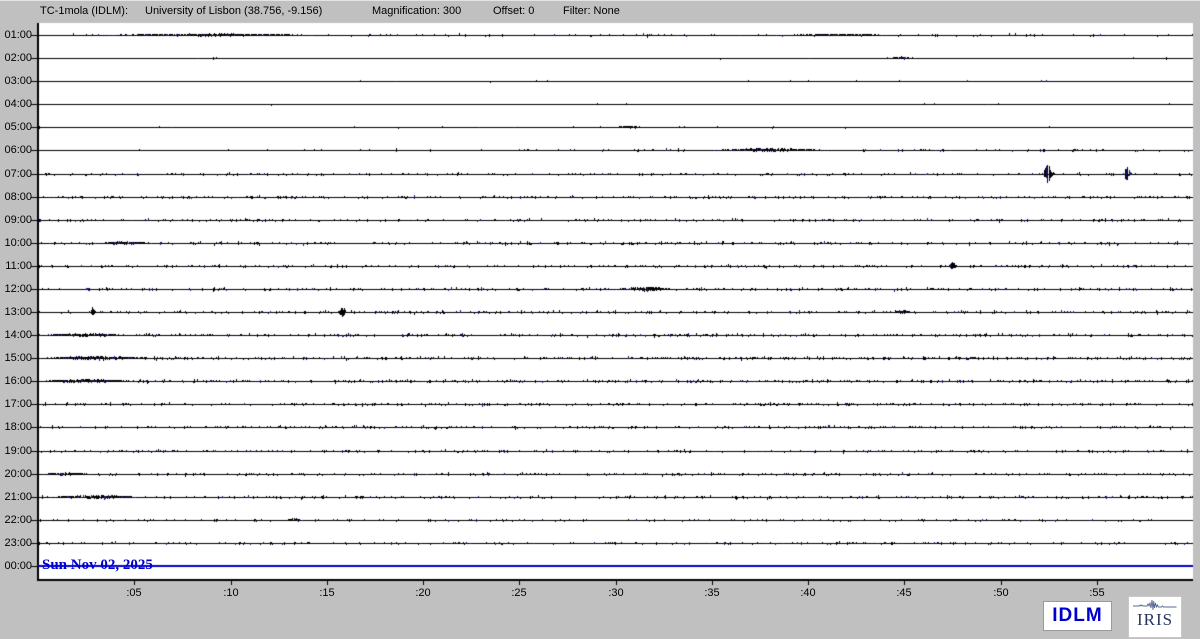 This screenshot has width=1200, height=639. Describe the element at coordinates (327, 593) in the screenshot. I see `minute-tick-label: :15` at that location.